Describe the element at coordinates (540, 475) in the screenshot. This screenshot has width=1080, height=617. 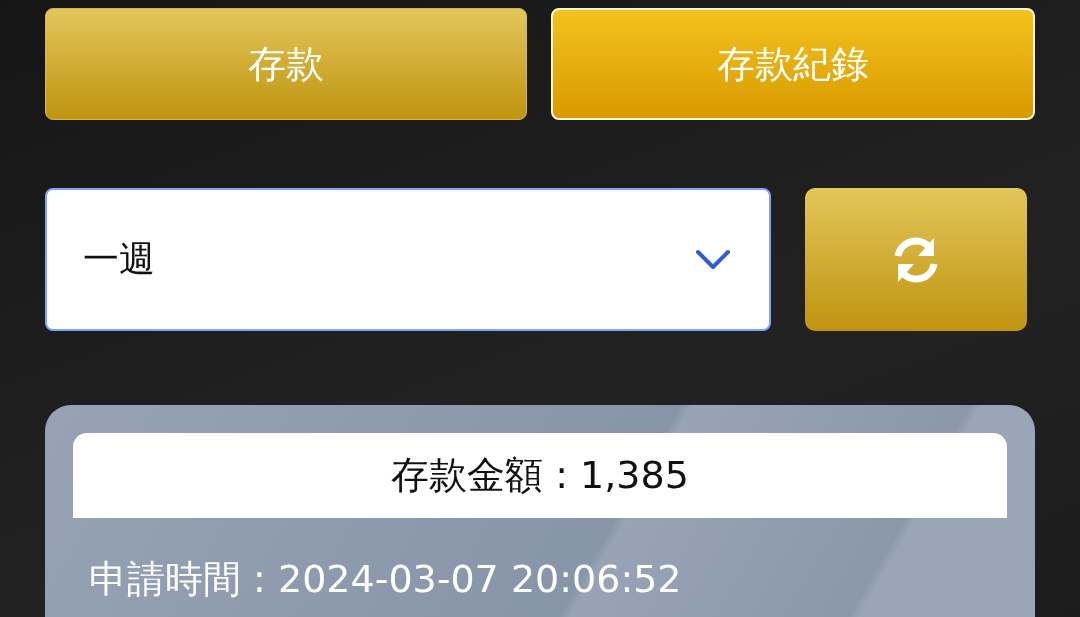
I see `amount-text: 存款金額 : 1,385` at that location.